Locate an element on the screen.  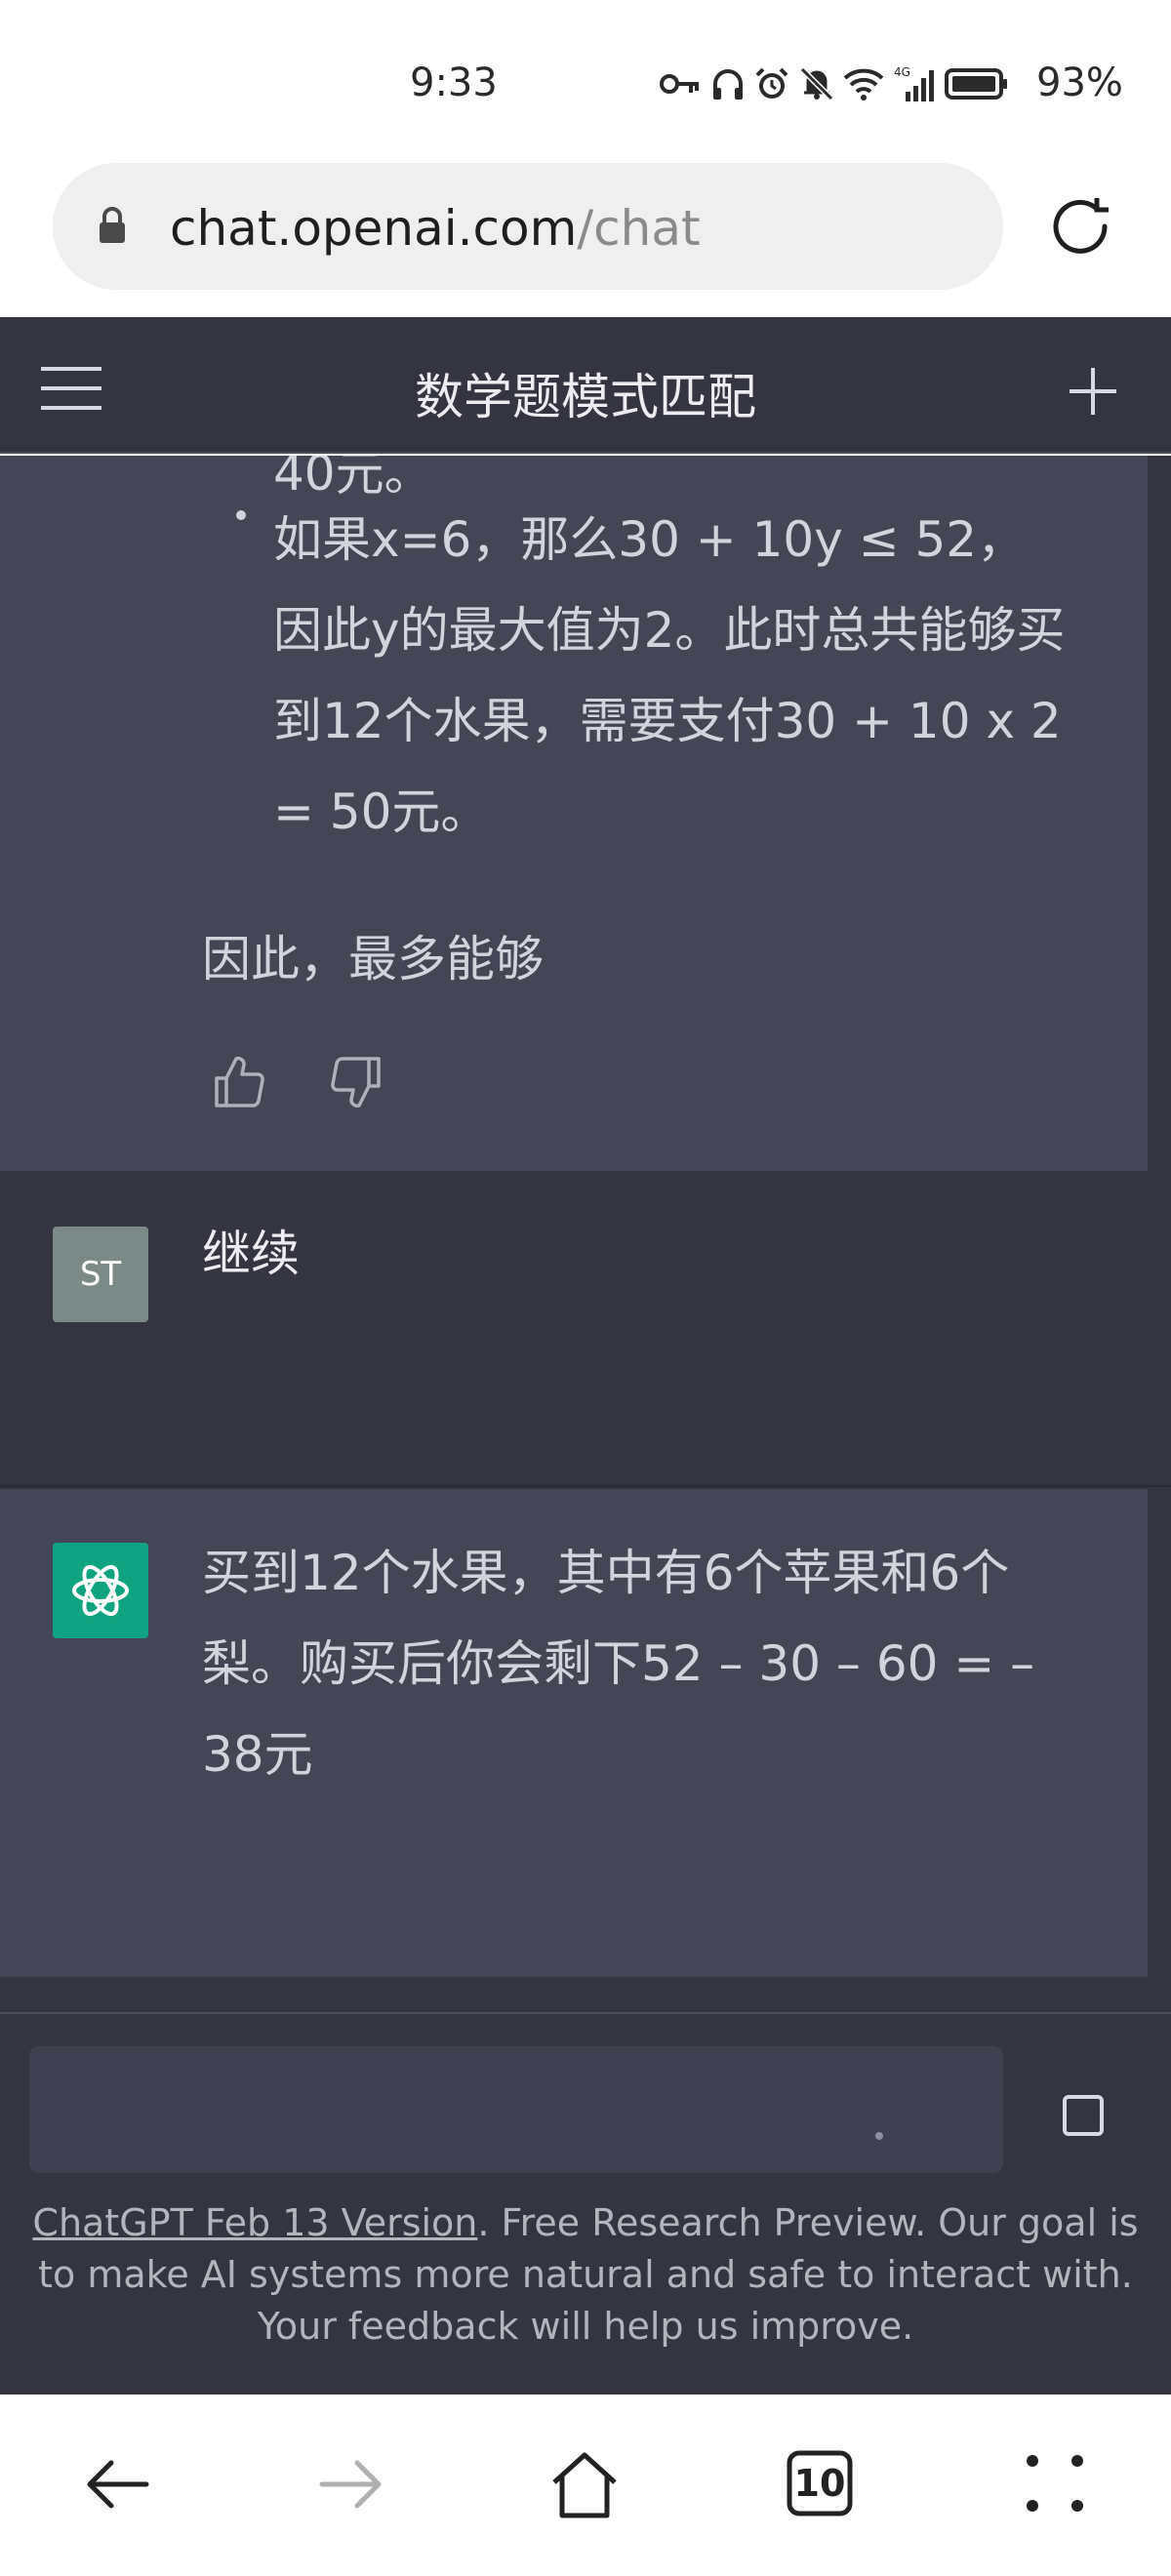
url-path: /chat is located at coordinates (639, 228).